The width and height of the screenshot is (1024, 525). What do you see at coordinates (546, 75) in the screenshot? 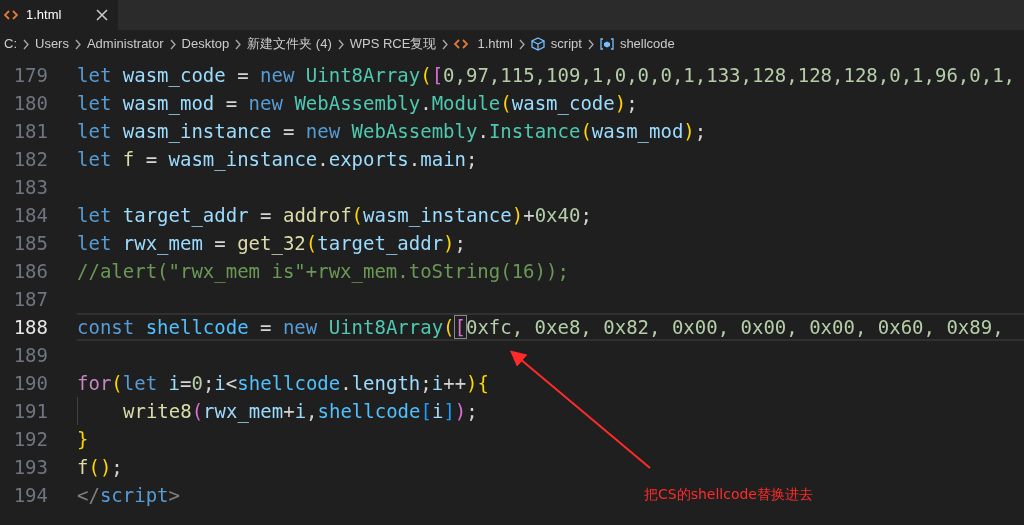
I see `code-line: let wasm_code = new Uint8Array([0,97,115,109,1,0,0,0,1,133,128,128,128,0,1,96,0,1,` at bounding box center [546, 75].